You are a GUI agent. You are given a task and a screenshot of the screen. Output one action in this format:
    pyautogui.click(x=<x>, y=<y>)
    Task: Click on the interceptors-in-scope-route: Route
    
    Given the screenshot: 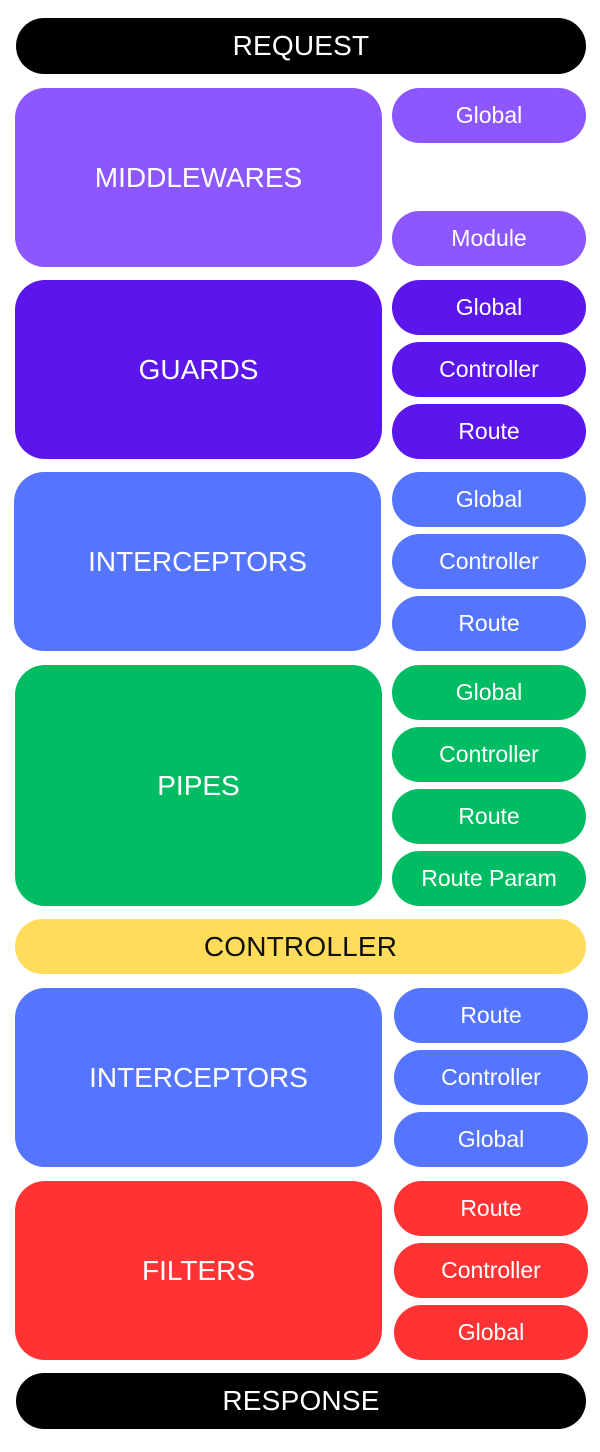 What is the action you would take?
    pyautogui.click(x=489, y=623)
    